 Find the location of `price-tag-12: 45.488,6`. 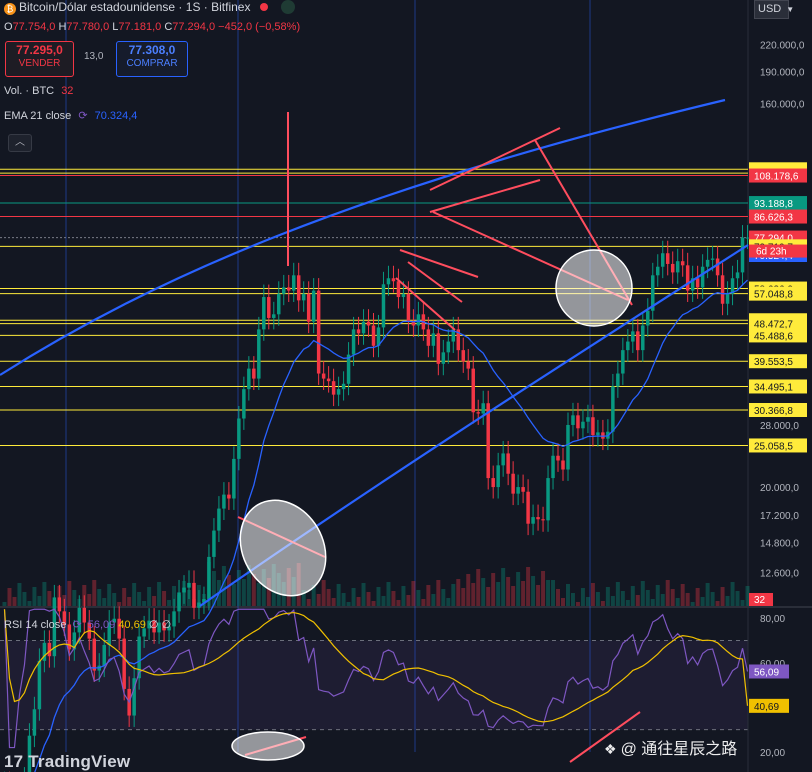

price-tag-12: 45.488,6 is located at coordinates (773, 336).